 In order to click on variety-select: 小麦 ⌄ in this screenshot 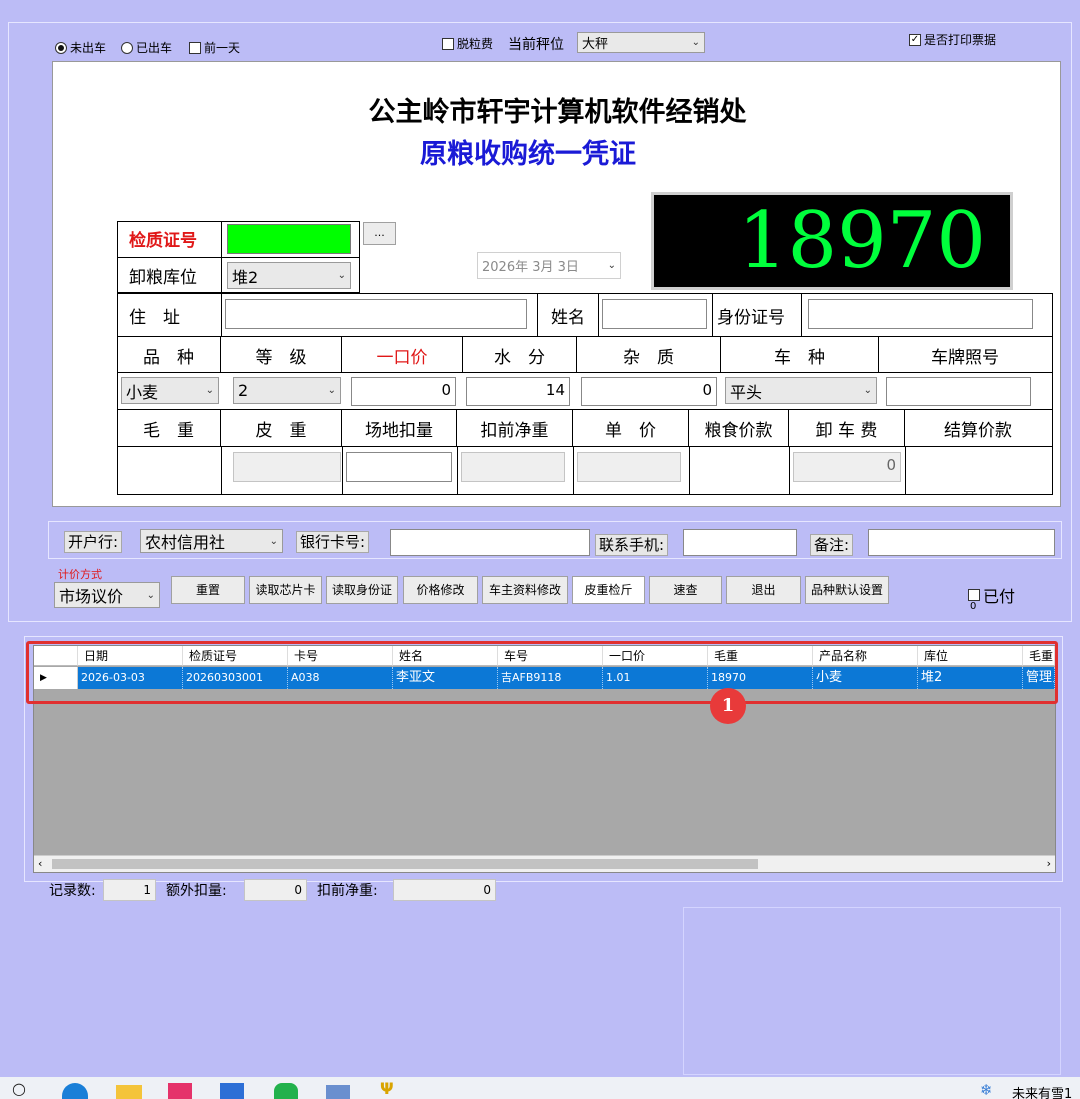, I will do `click(170, 390)`.